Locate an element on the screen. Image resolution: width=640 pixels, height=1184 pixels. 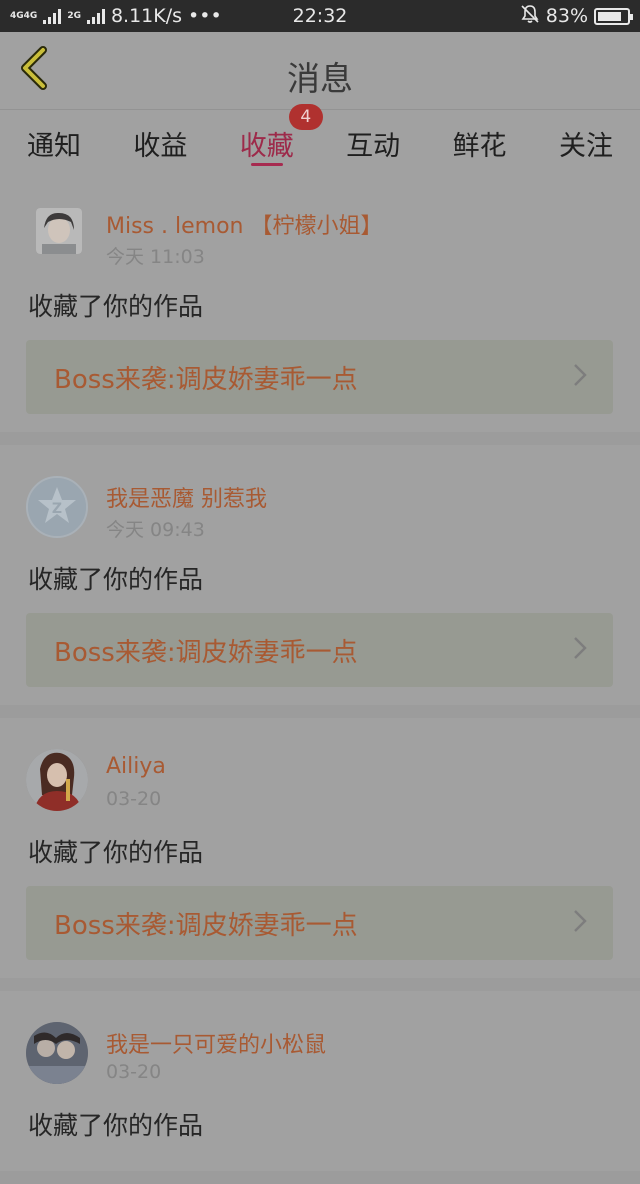
user-name: Miss . lemon 【柠檬小姐】 is located at coordinates (244, 224).